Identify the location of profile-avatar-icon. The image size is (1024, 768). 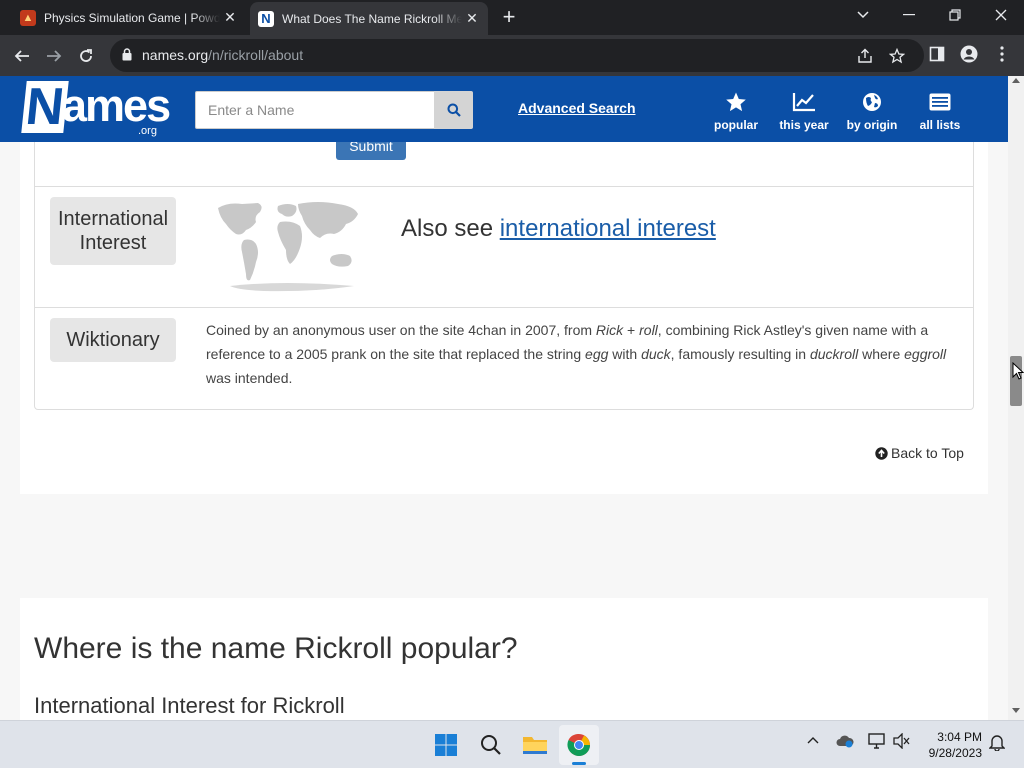
(969, 54).